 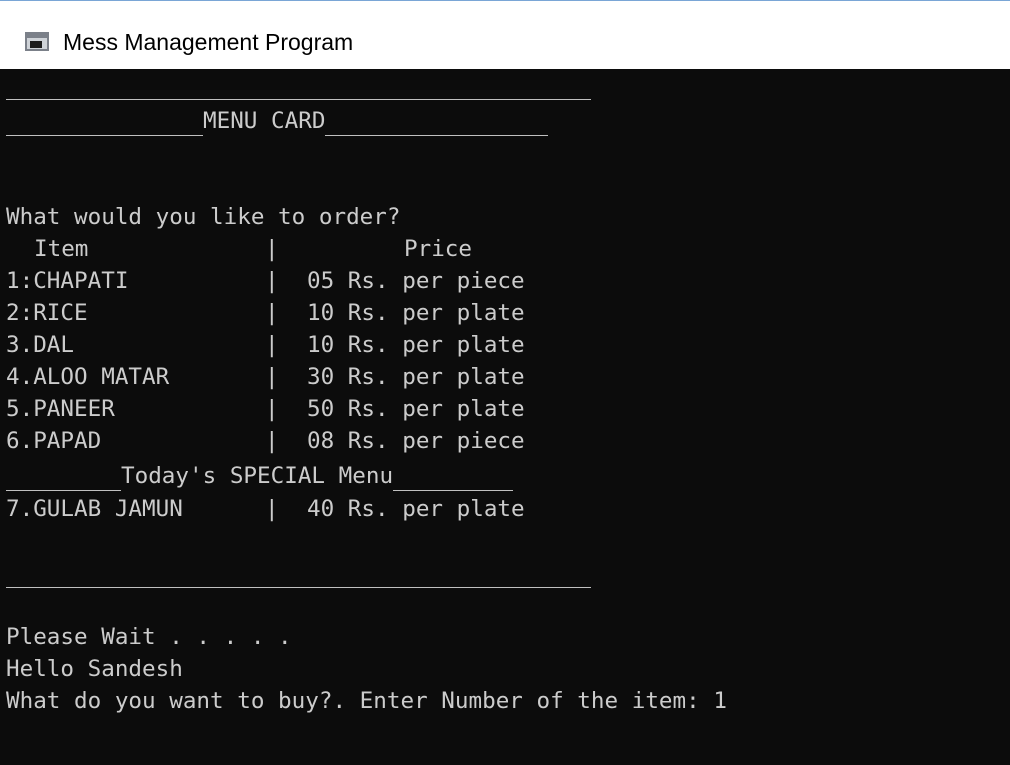 I want to click on bottom-rule, so click(x=298, y=587).